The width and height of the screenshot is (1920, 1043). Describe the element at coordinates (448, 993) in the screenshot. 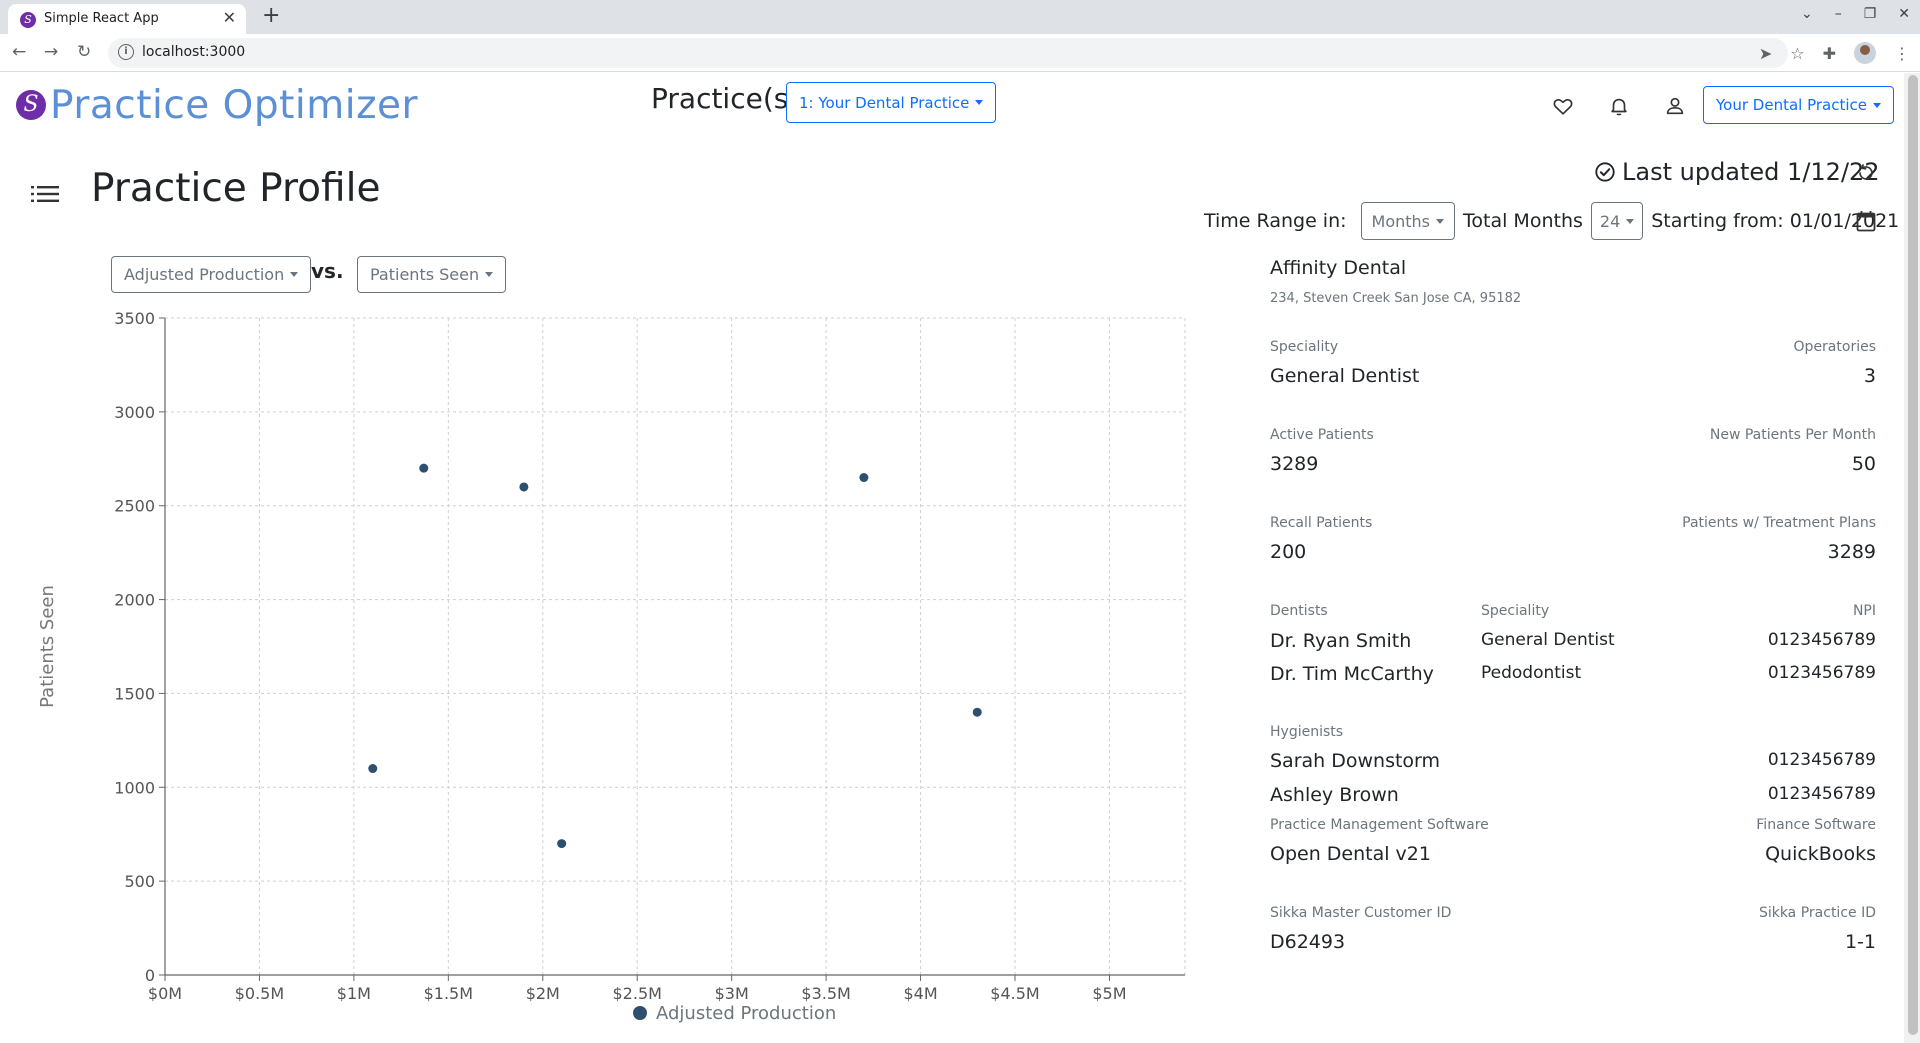

I see `x-tick-label: $1.5M` at that location.